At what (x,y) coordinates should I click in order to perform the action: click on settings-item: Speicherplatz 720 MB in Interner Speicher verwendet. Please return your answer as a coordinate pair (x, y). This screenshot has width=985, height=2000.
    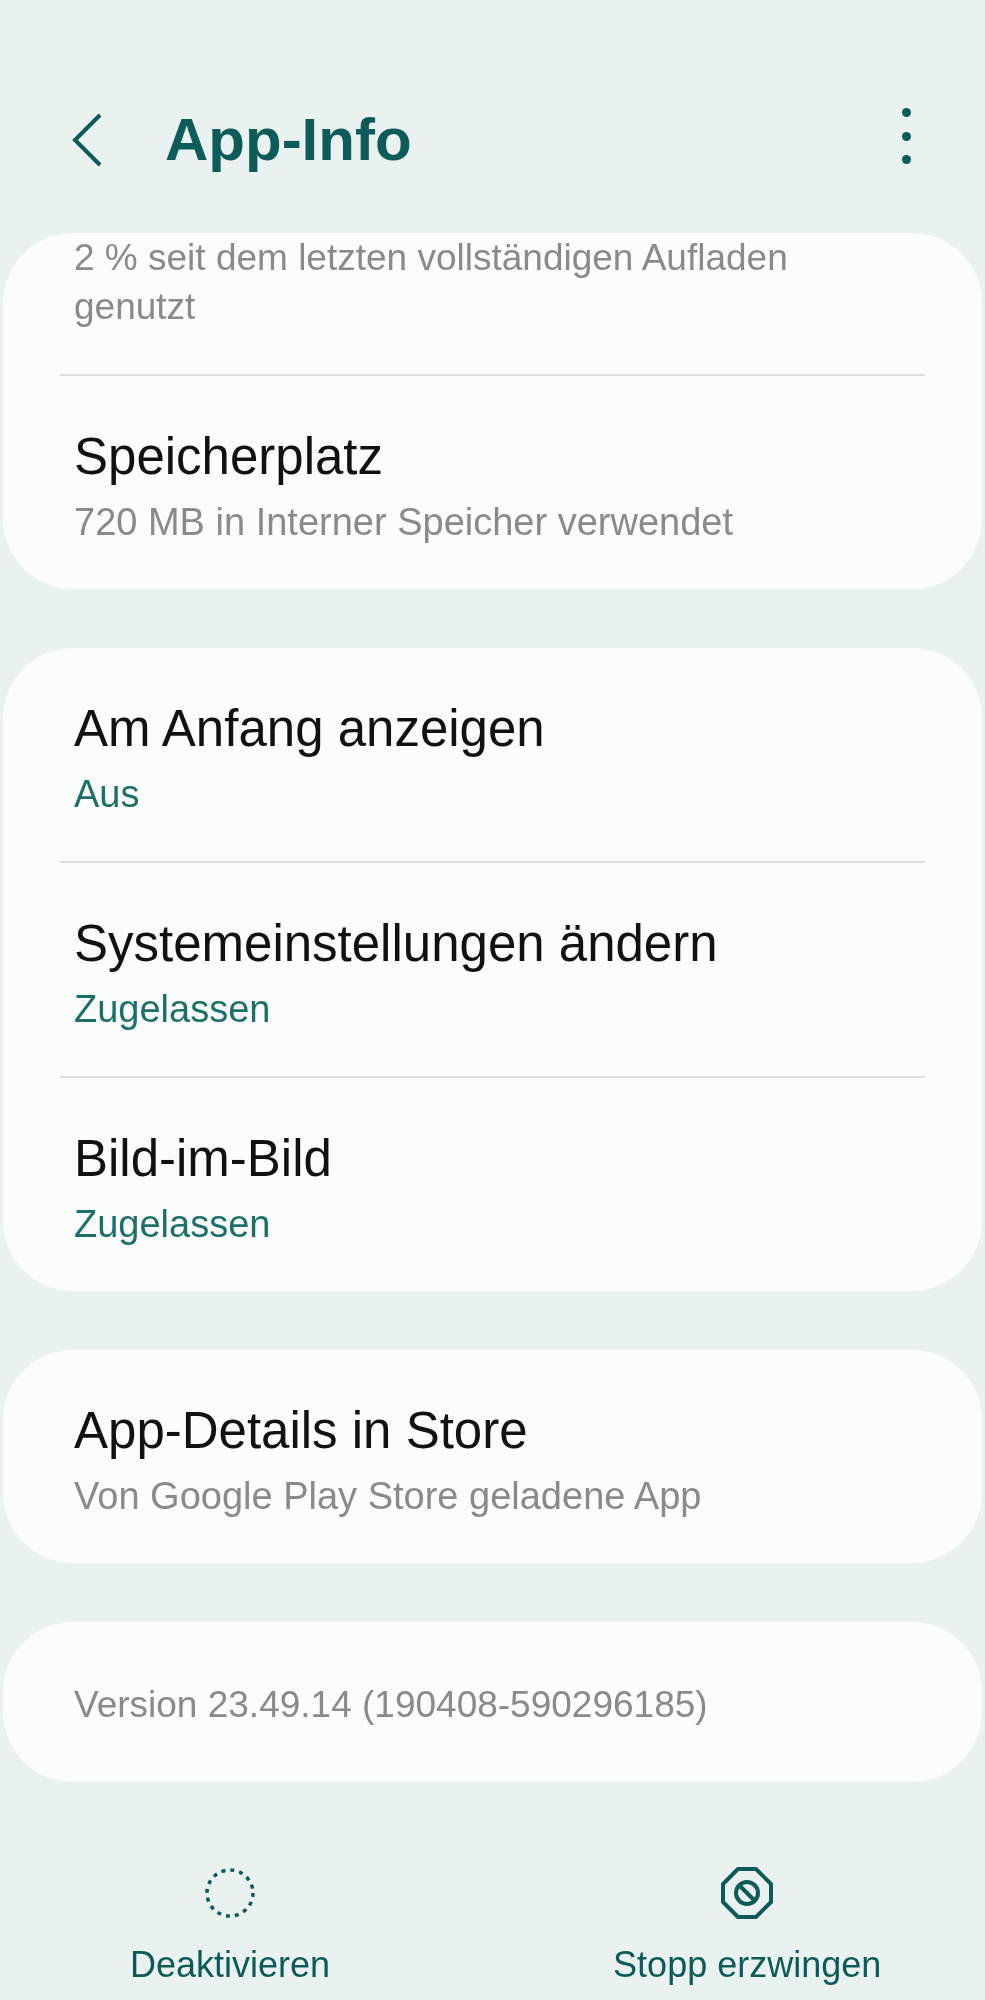
    Looking at the image, I should click on (492, 482).